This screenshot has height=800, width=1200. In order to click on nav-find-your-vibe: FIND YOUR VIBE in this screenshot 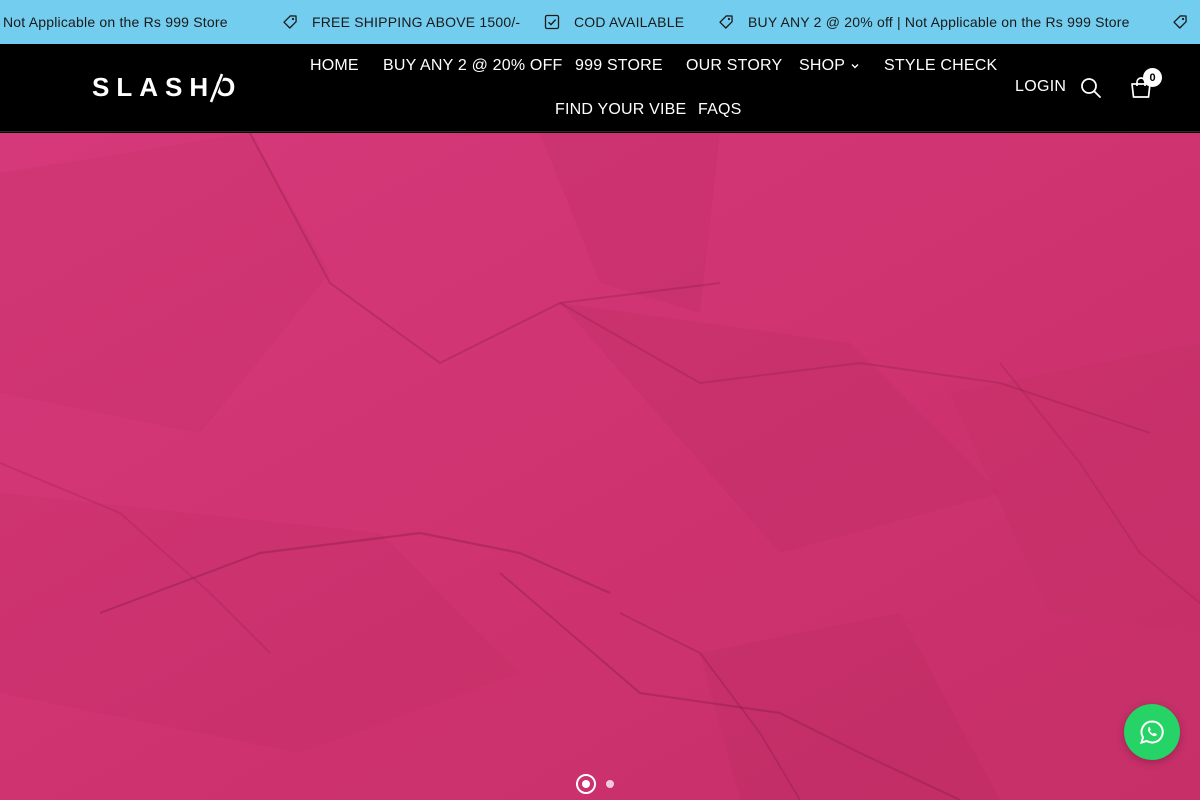, I will do `click(620, 110)`.